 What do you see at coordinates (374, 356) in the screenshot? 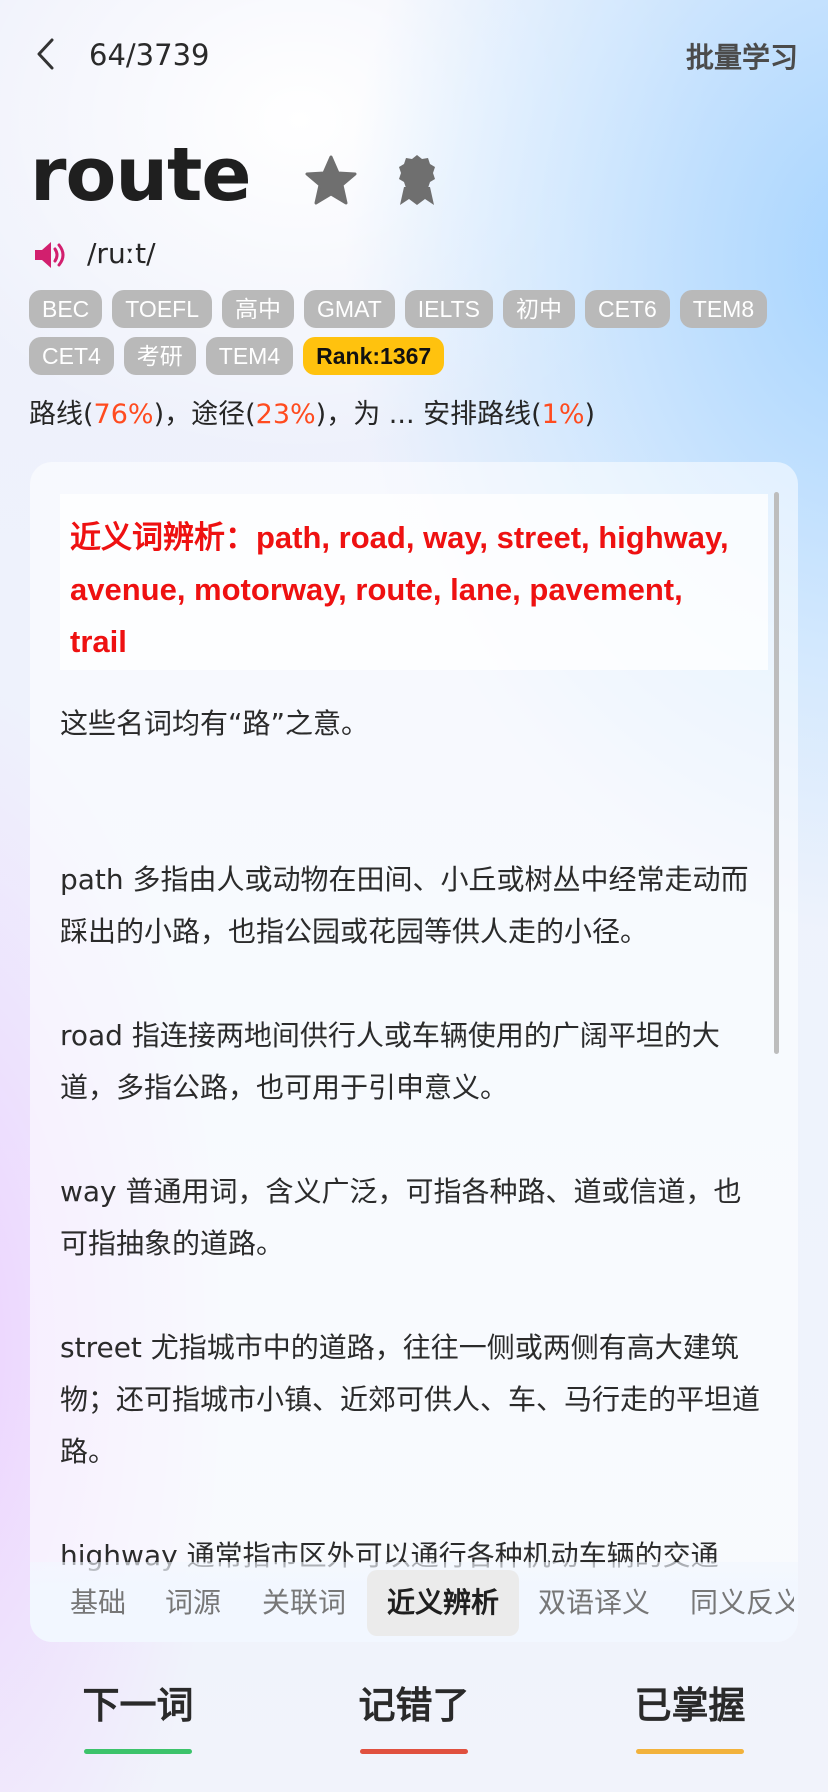
I see `rank-badge: Rank:1367` at bounding box center [374, 356].